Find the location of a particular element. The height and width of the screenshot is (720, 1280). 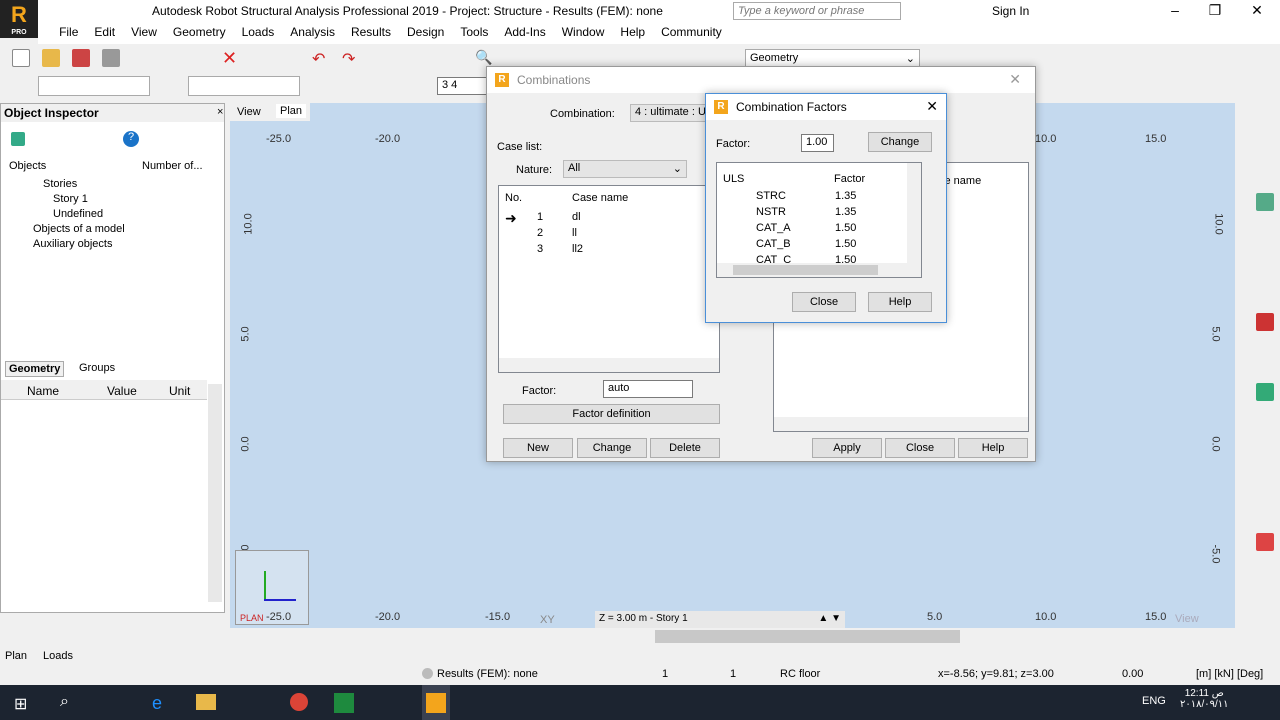

selection-combo is located at coordinates (94, 86).